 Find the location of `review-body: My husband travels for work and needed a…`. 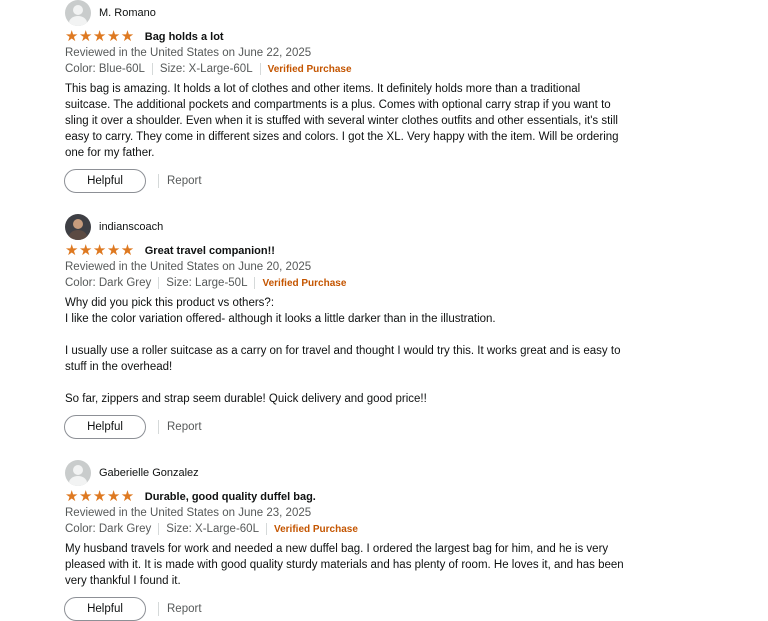

review-body: My husband travels for work and needed a… is located at coordinates (345, 565).